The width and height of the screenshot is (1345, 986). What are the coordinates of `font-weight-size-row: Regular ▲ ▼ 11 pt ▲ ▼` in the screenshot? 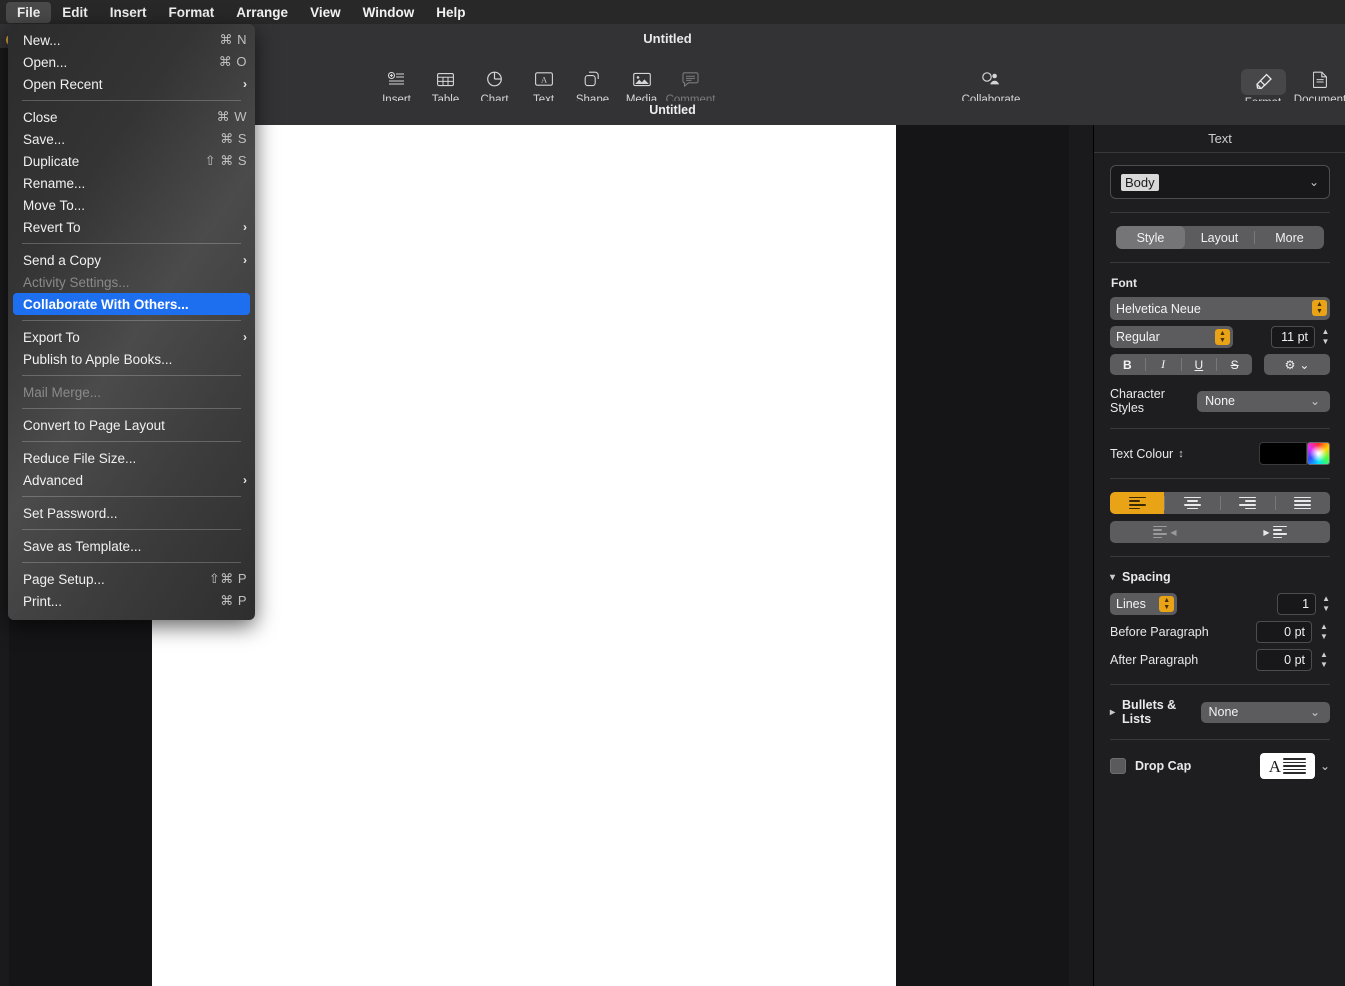 It's located at (1220, 337).